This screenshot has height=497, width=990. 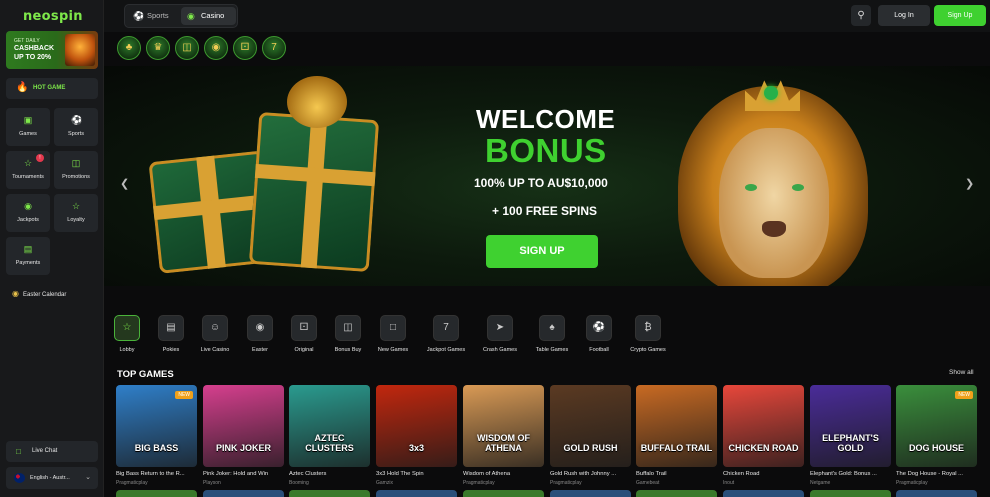 I want to click on sidebar-item-sports: ⚽ Sports, so click(x=76, y=127).